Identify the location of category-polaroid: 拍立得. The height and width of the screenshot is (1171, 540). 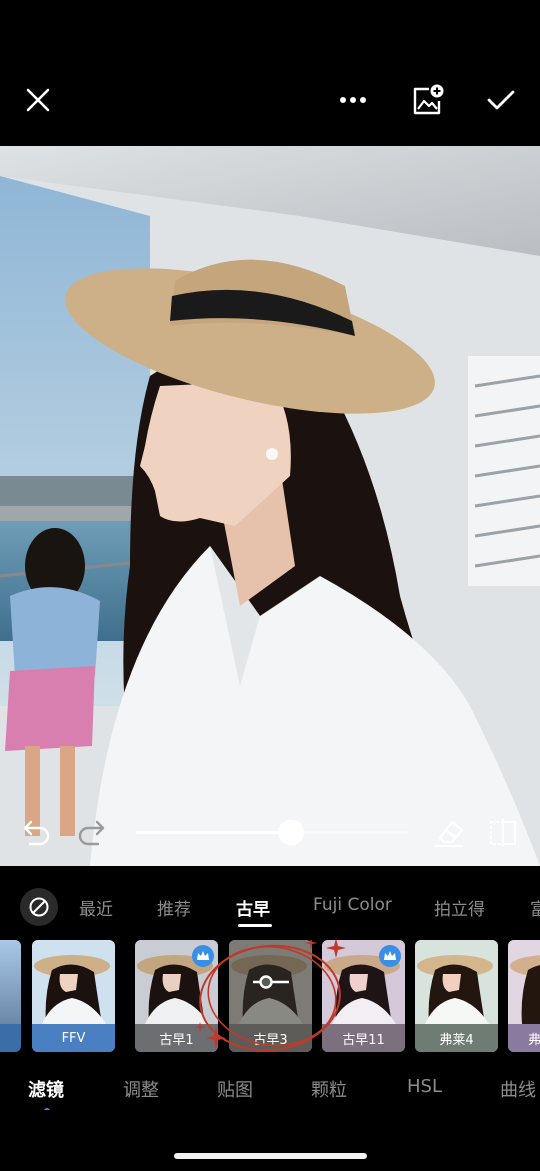
(459, 907).